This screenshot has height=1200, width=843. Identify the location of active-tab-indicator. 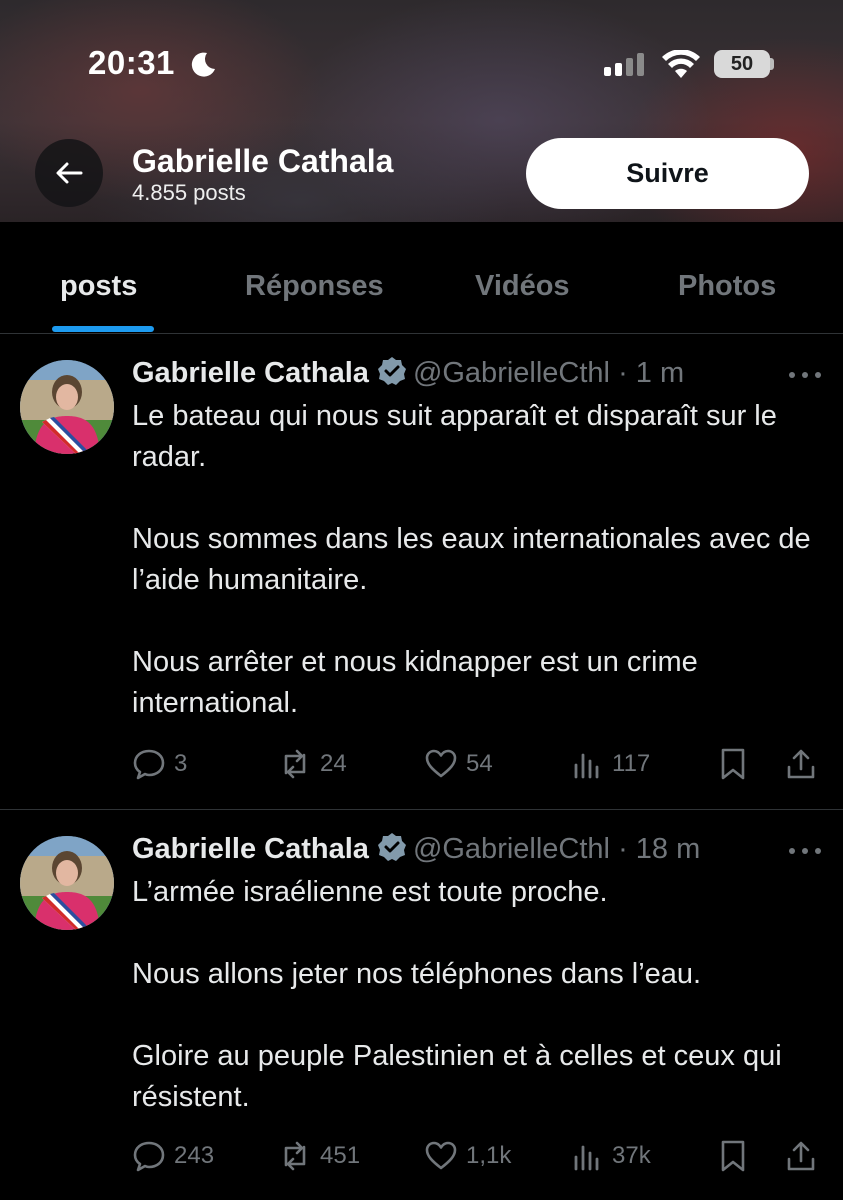
(103, 329).